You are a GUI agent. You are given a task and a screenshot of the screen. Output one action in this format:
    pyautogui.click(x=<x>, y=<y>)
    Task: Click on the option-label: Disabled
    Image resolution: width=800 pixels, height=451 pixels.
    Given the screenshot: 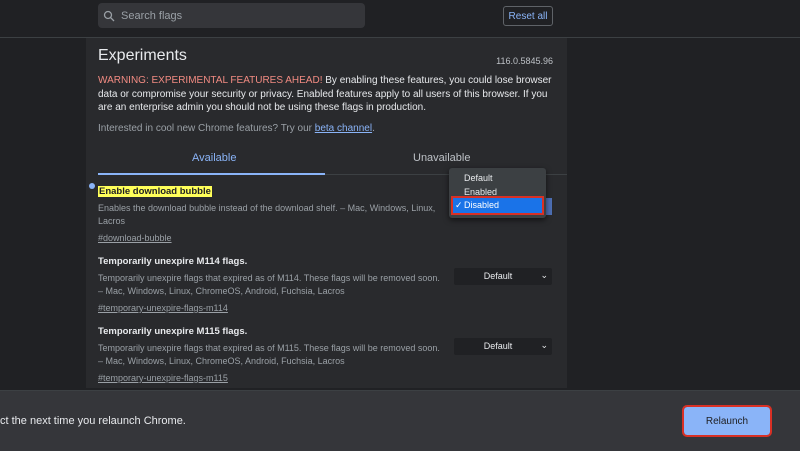 What is the action you would take?
    pyautogui.click(x=482, y=205)
    